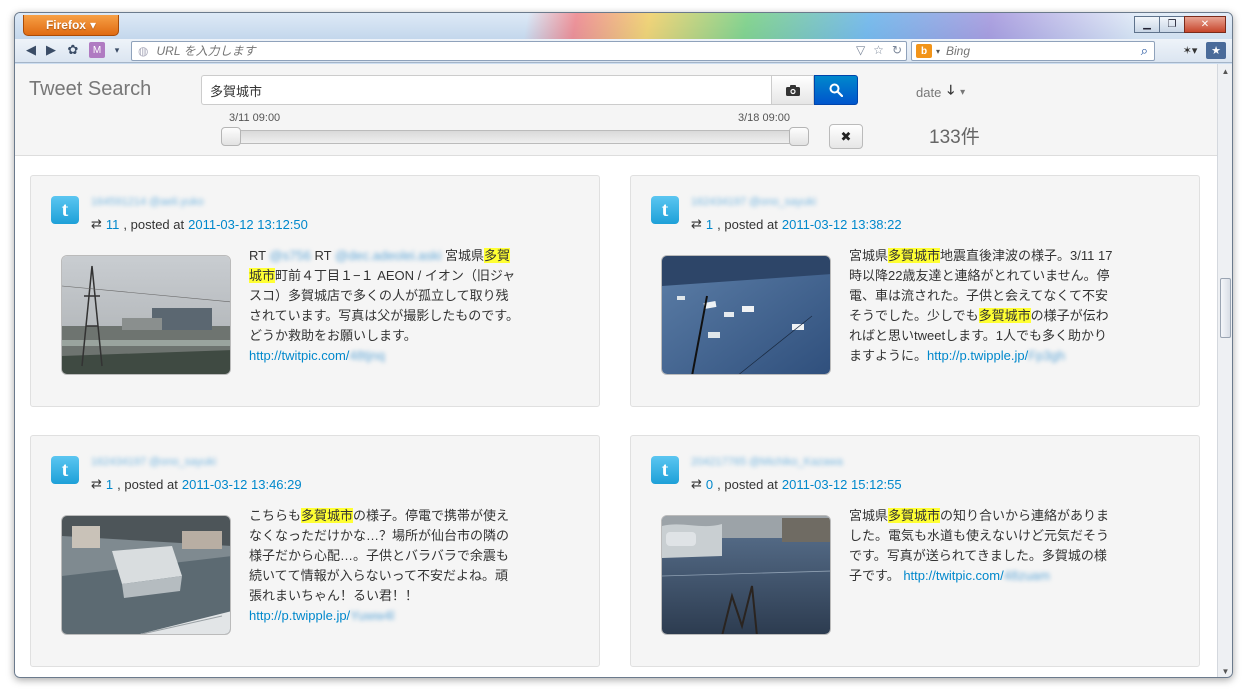  I want to click on query-input, so click(486, 90).